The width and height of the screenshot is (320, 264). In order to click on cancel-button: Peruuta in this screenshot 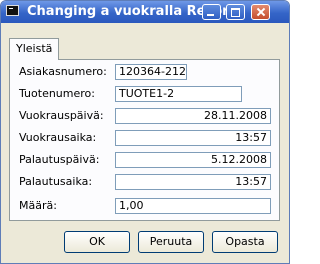, I will do `click(171, 242)`.